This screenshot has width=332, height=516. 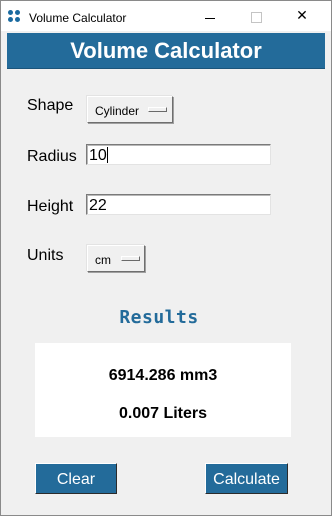 I want to click on shape-select: Cylinder, so click(x=130, y=109).